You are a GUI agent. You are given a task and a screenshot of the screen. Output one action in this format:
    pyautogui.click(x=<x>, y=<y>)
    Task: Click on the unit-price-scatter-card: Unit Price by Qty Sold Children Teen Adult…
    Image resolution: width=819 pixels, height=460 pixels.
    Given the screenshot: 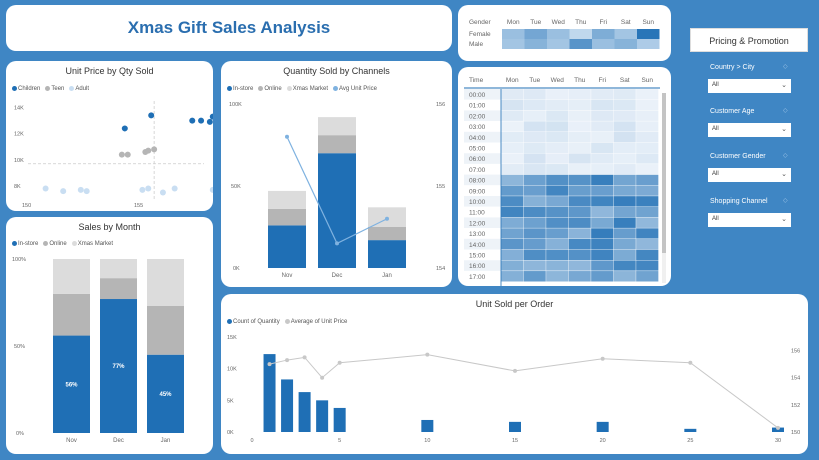 What is the action you would take?
    pyautogui.click(x=109, y=136)
    